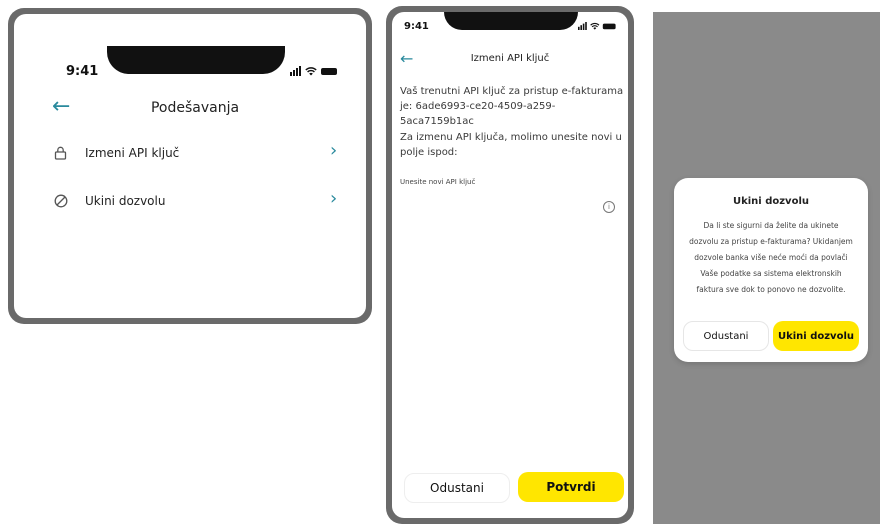 The image size is (880, 524). Describe the element at coordinates (609, 207) in the screenshot. I see `info-icon: i` at that location.